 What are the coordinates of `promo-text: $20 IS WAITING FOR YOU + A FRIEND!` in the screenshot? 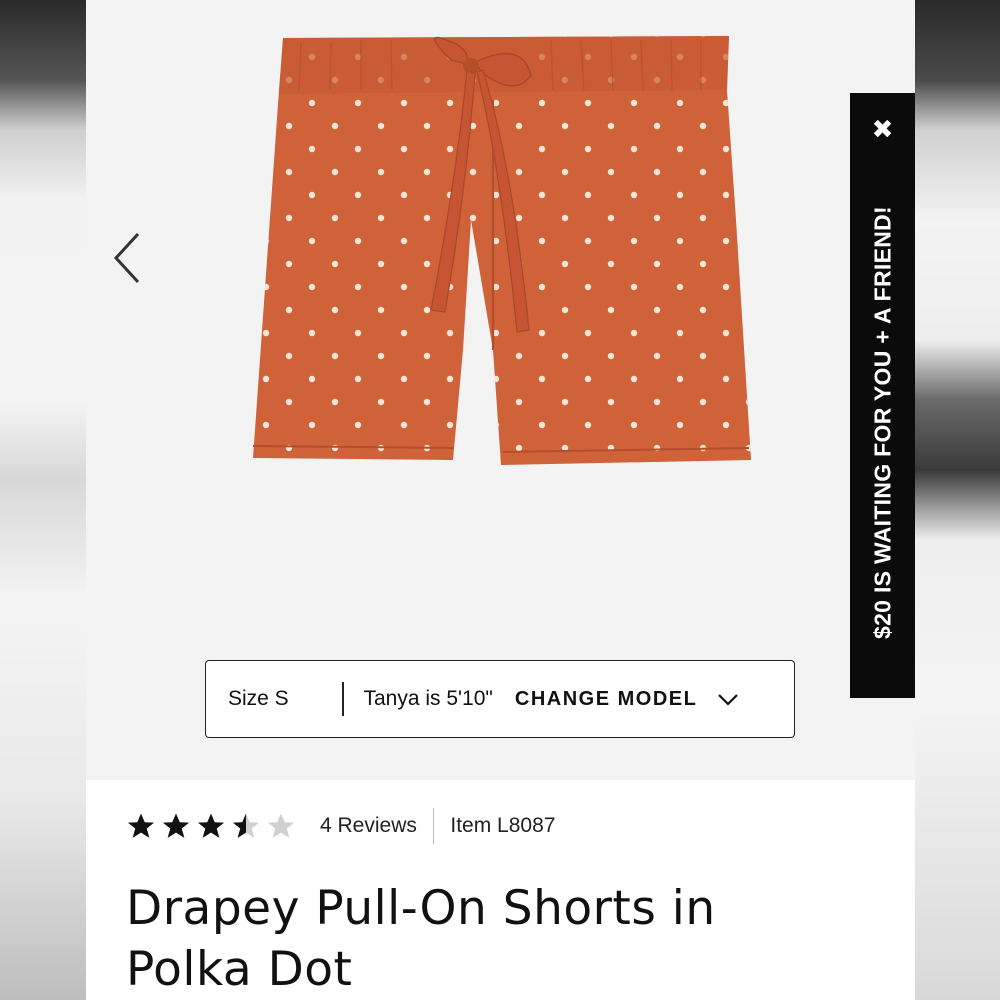 It's located at (883, 423).